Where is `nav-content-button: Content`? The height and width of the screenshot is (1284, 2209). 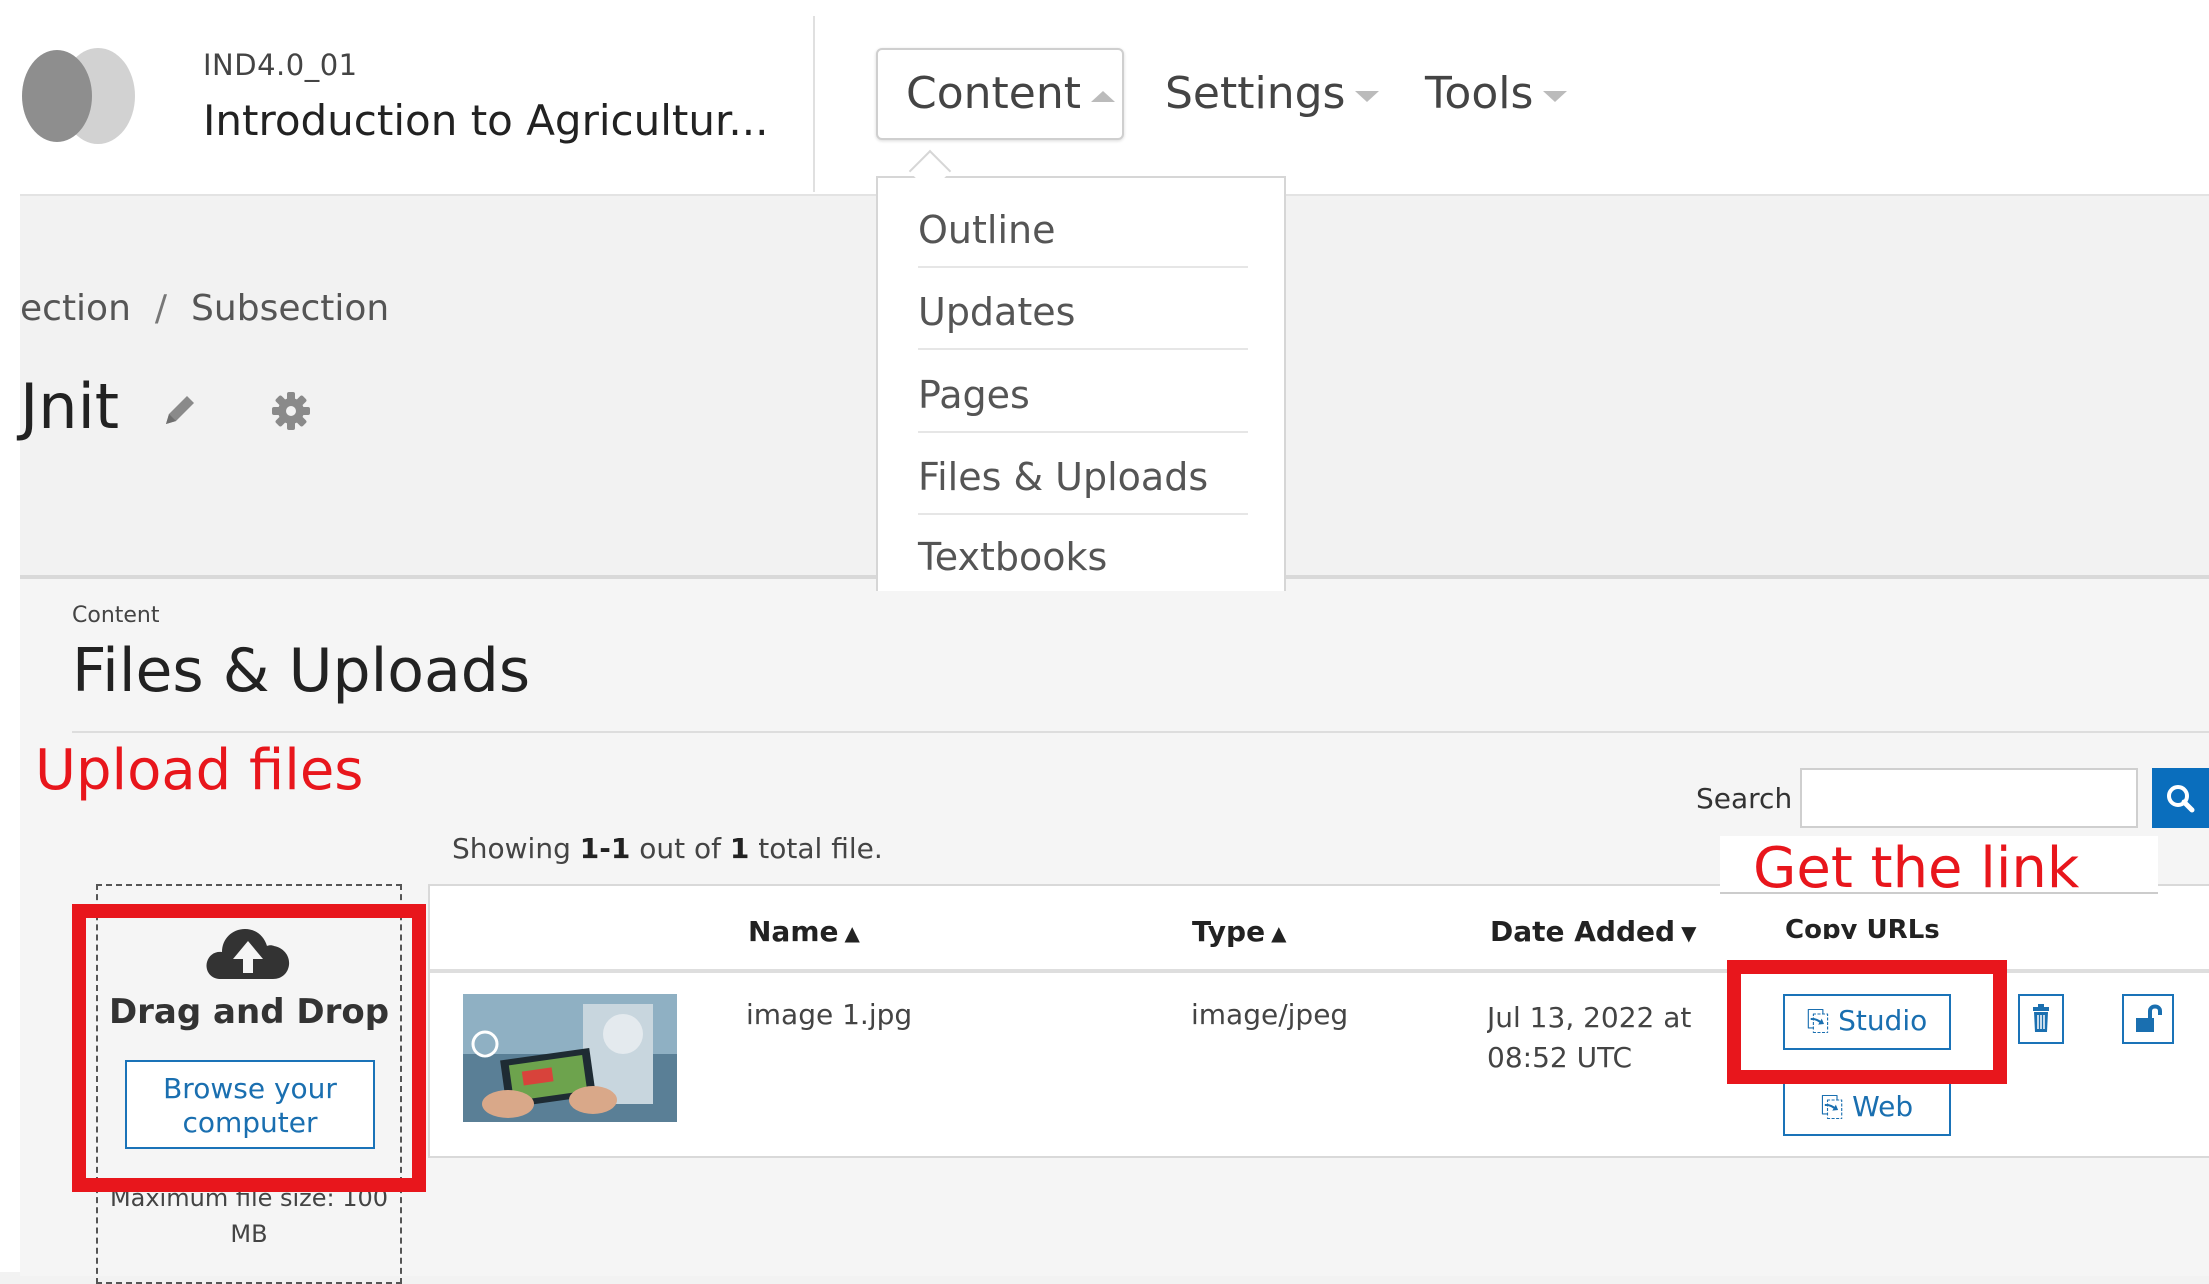
nav-content-button: Content is located at coordinates (1000, 94).